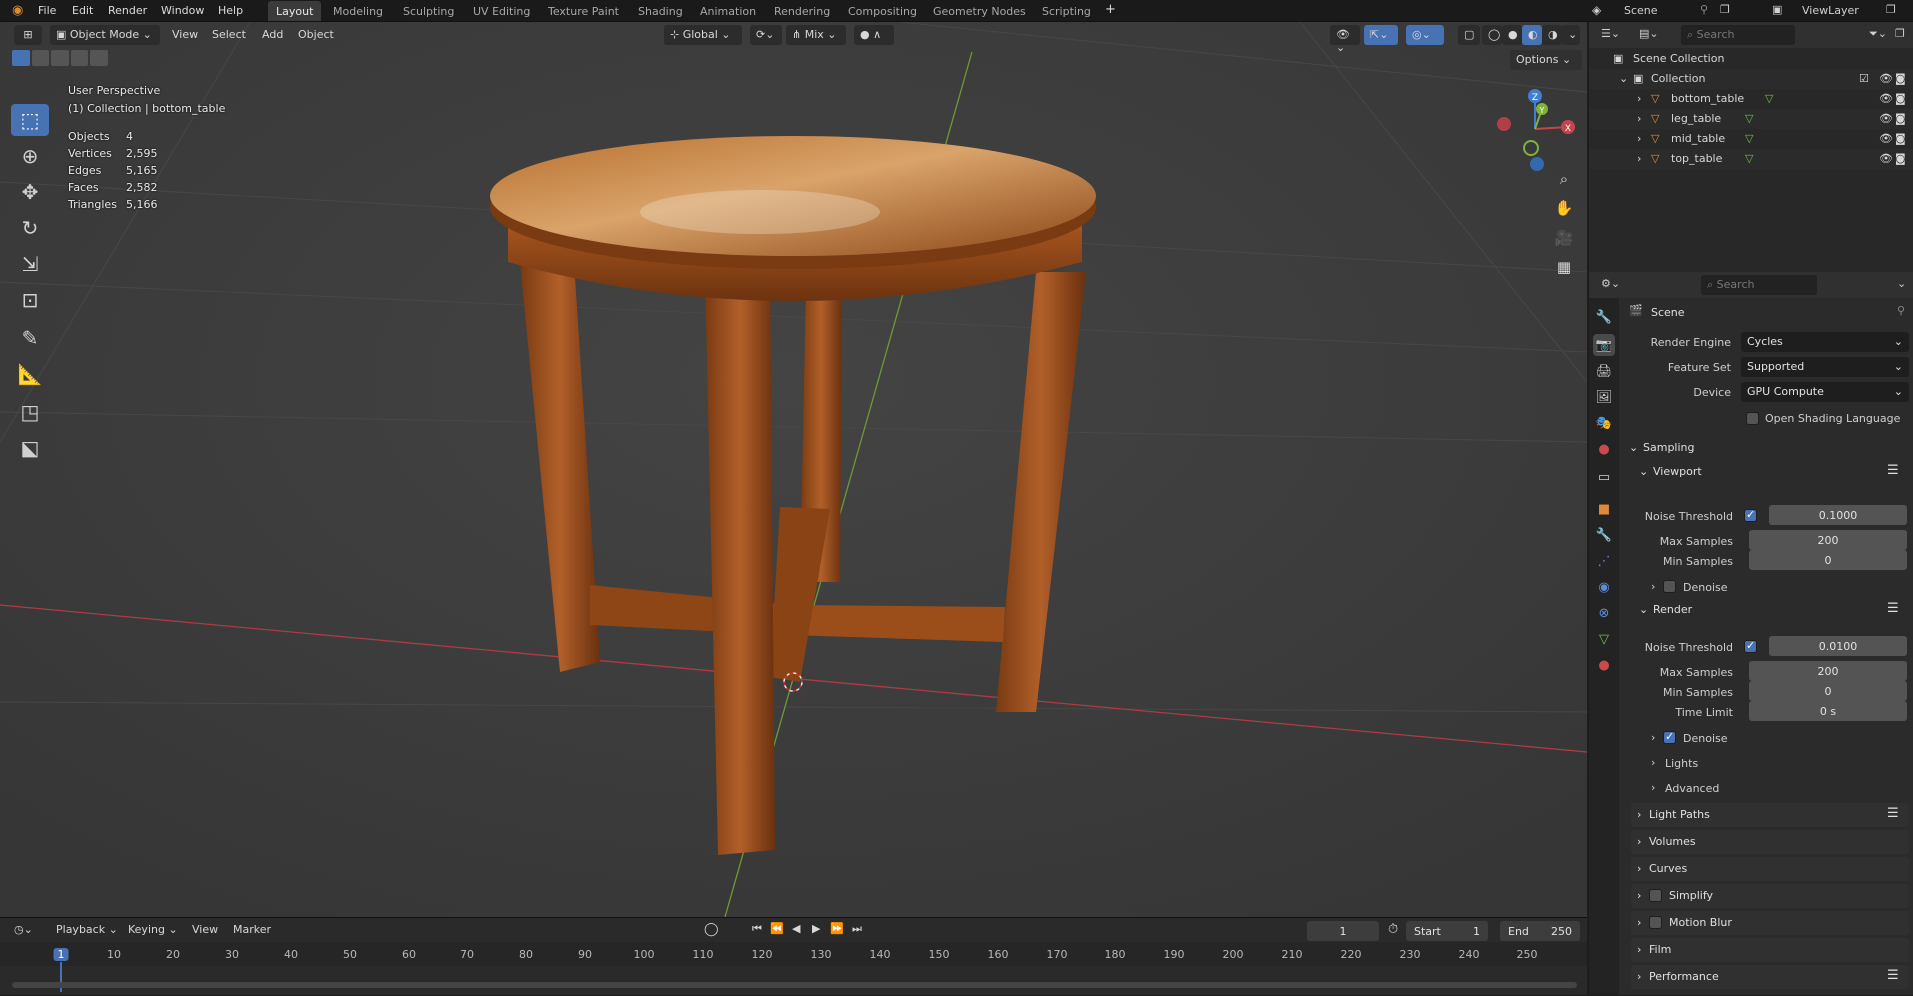 This screenshot has width=1913, height=996. Describe the element at coordinates (99, 58) in the screenshot. I see `select-intersect-icon` at that location.